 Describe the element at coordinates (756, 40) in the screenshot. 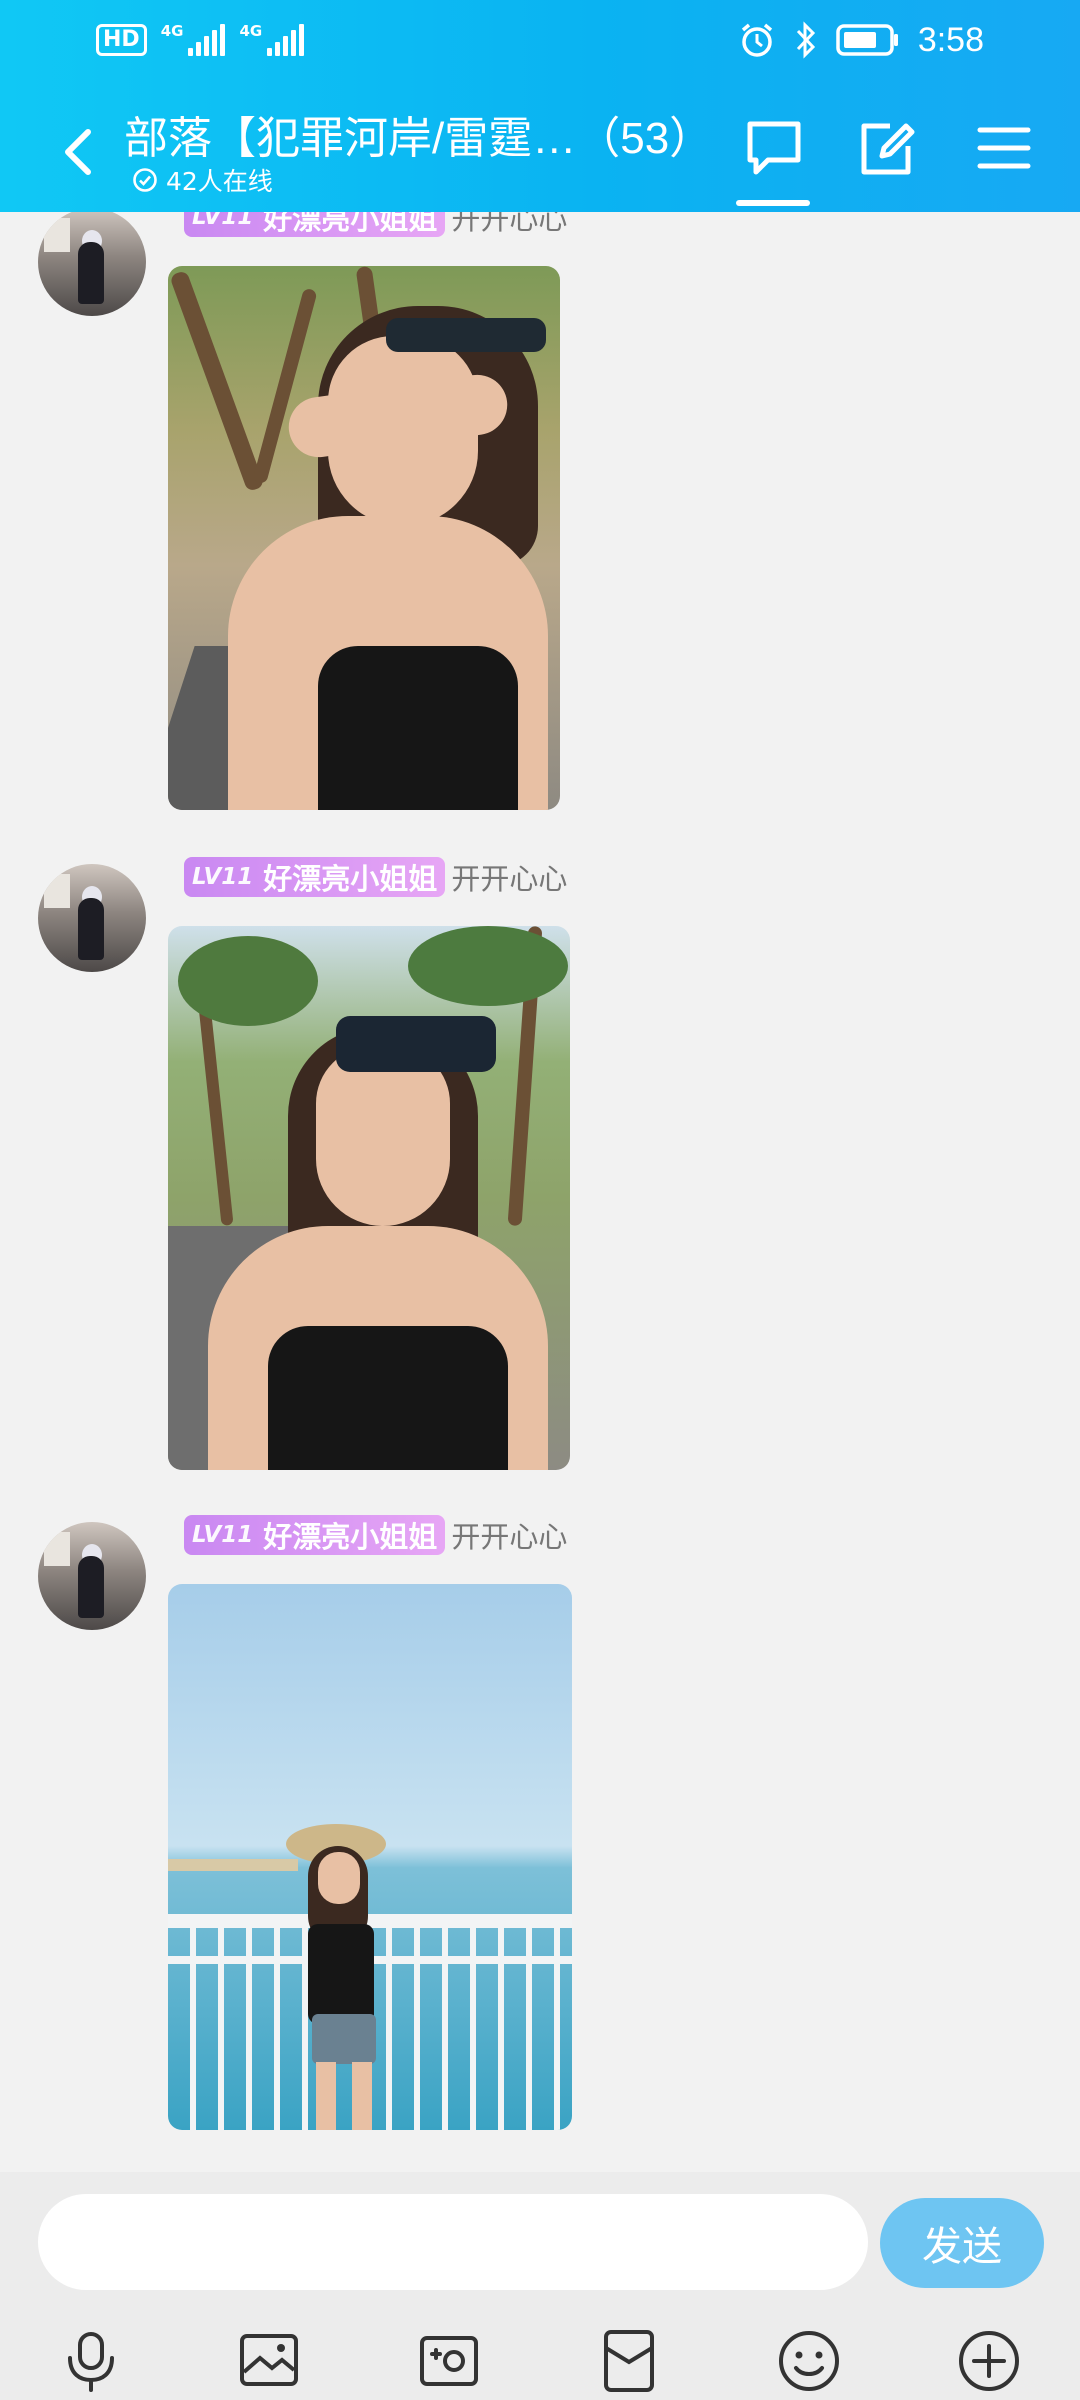

I see `alarm-icon` at that location.